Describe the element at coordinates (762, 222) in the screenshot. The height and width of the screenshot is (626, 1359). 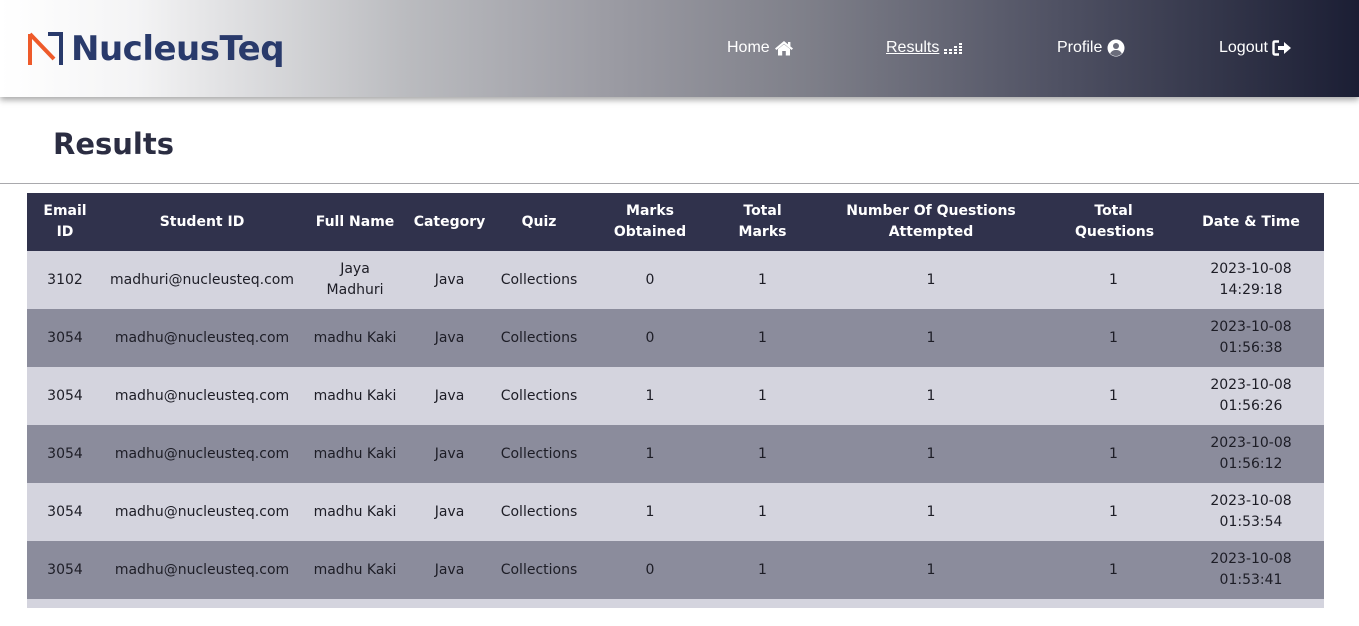
I see `header-total-marks: Total Marks` at that location.